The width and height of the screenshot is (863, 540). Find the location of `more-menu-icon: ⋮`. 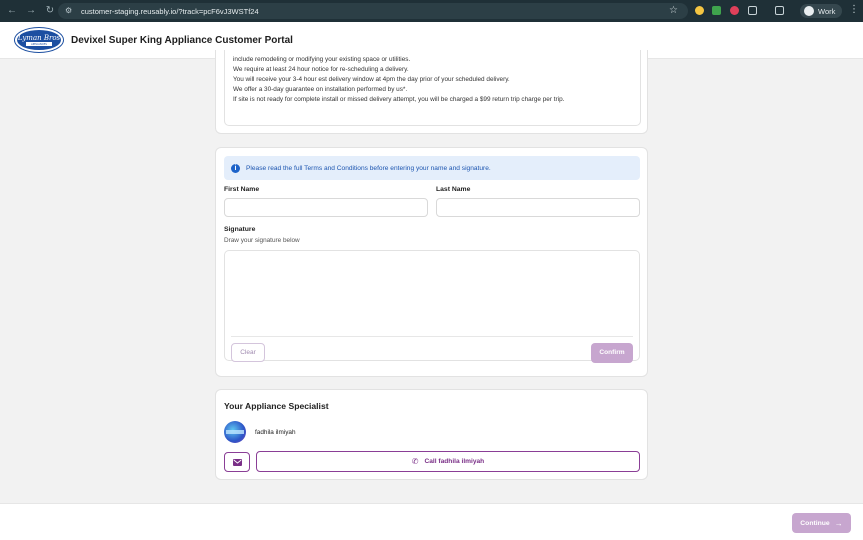

more-menu-icon: ⋮ is located at coordinates (854, 9).